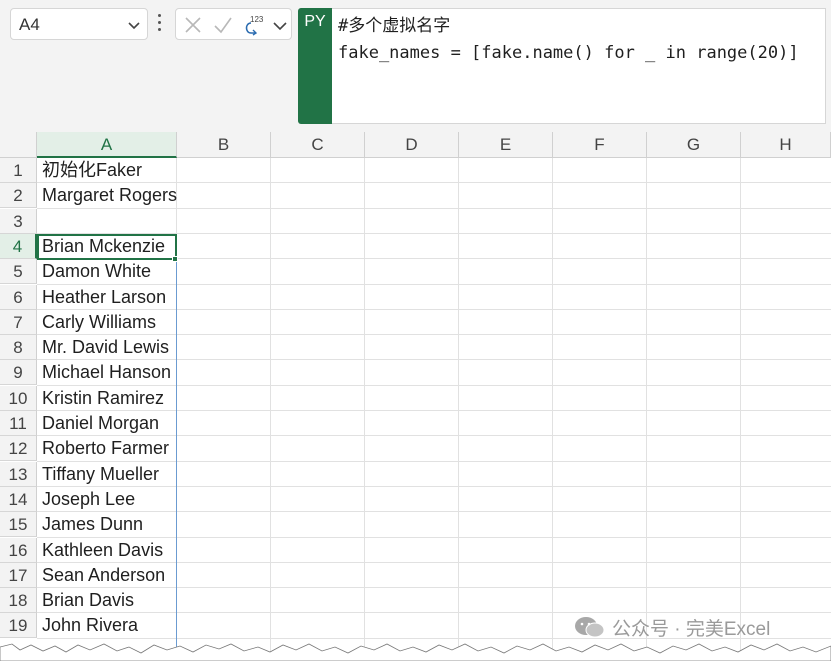 This screenshot has width=831, height=661. Describe the element at coordinates (415, 652) in the screenshot. I see `torn-edge` at that location.